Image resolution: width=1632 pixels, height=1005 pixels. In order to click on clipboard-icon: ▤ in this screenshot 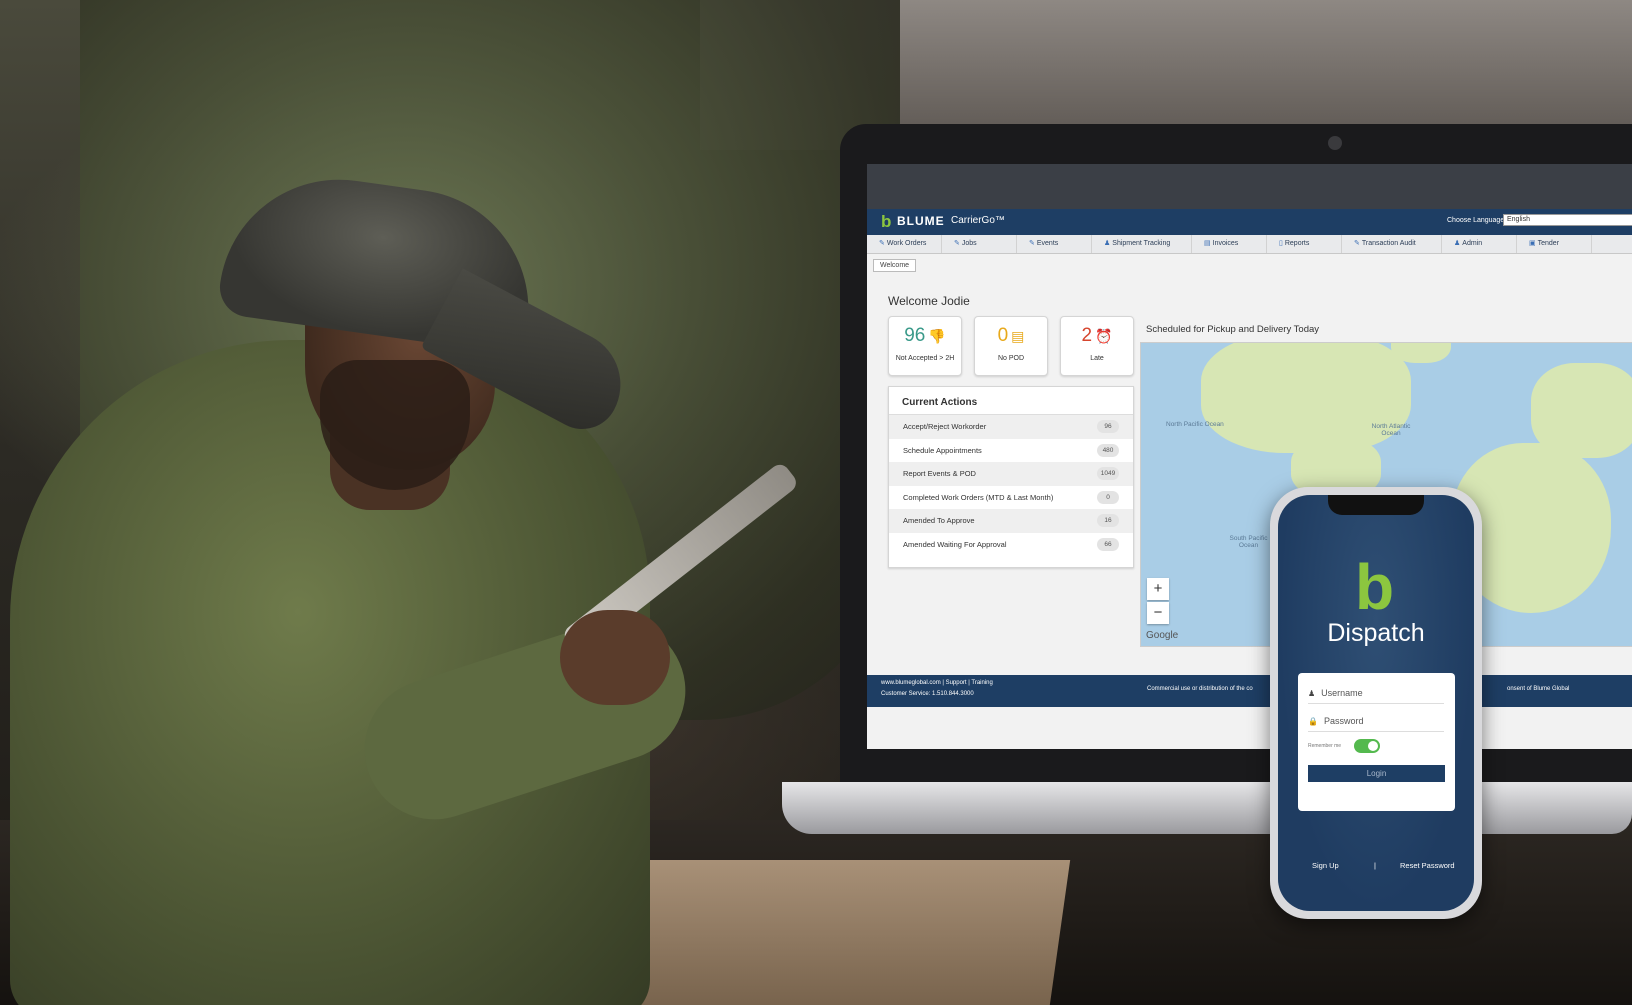, I will do `click(1018, 336)`.